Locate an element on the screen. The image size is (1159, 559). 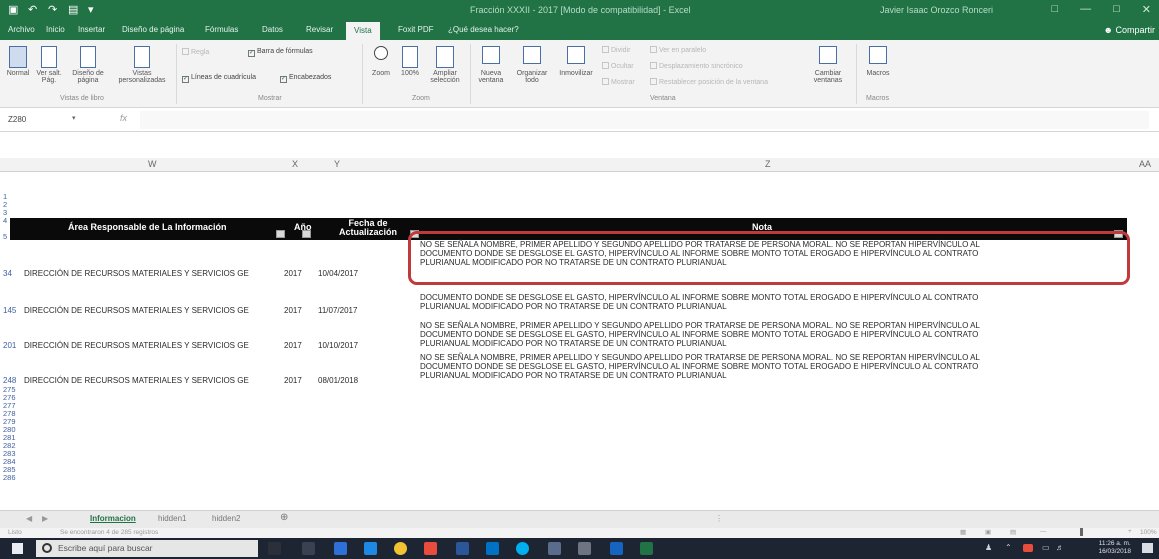
filter-dropdown-icon is located at coordinates (280, 234).